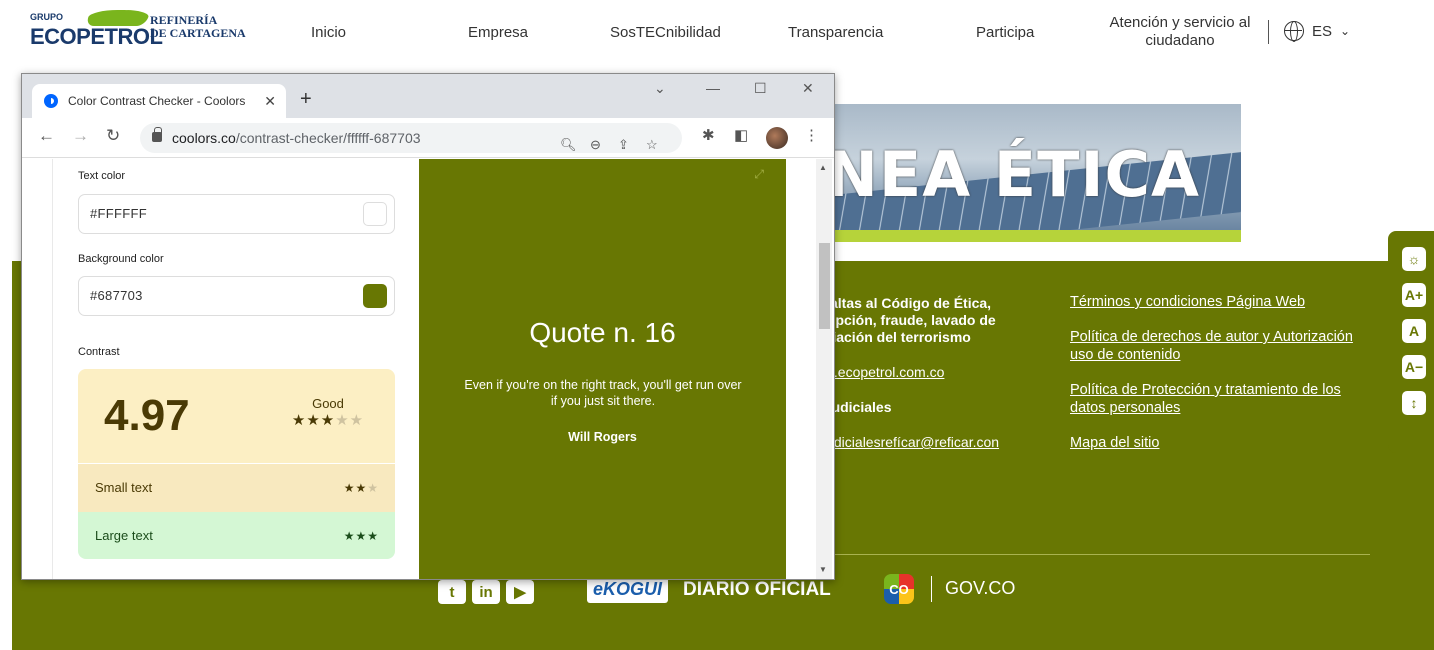  Describe the element at coordinates (713, 88) in the screenshot. I see `minimize-button: —` at that location.